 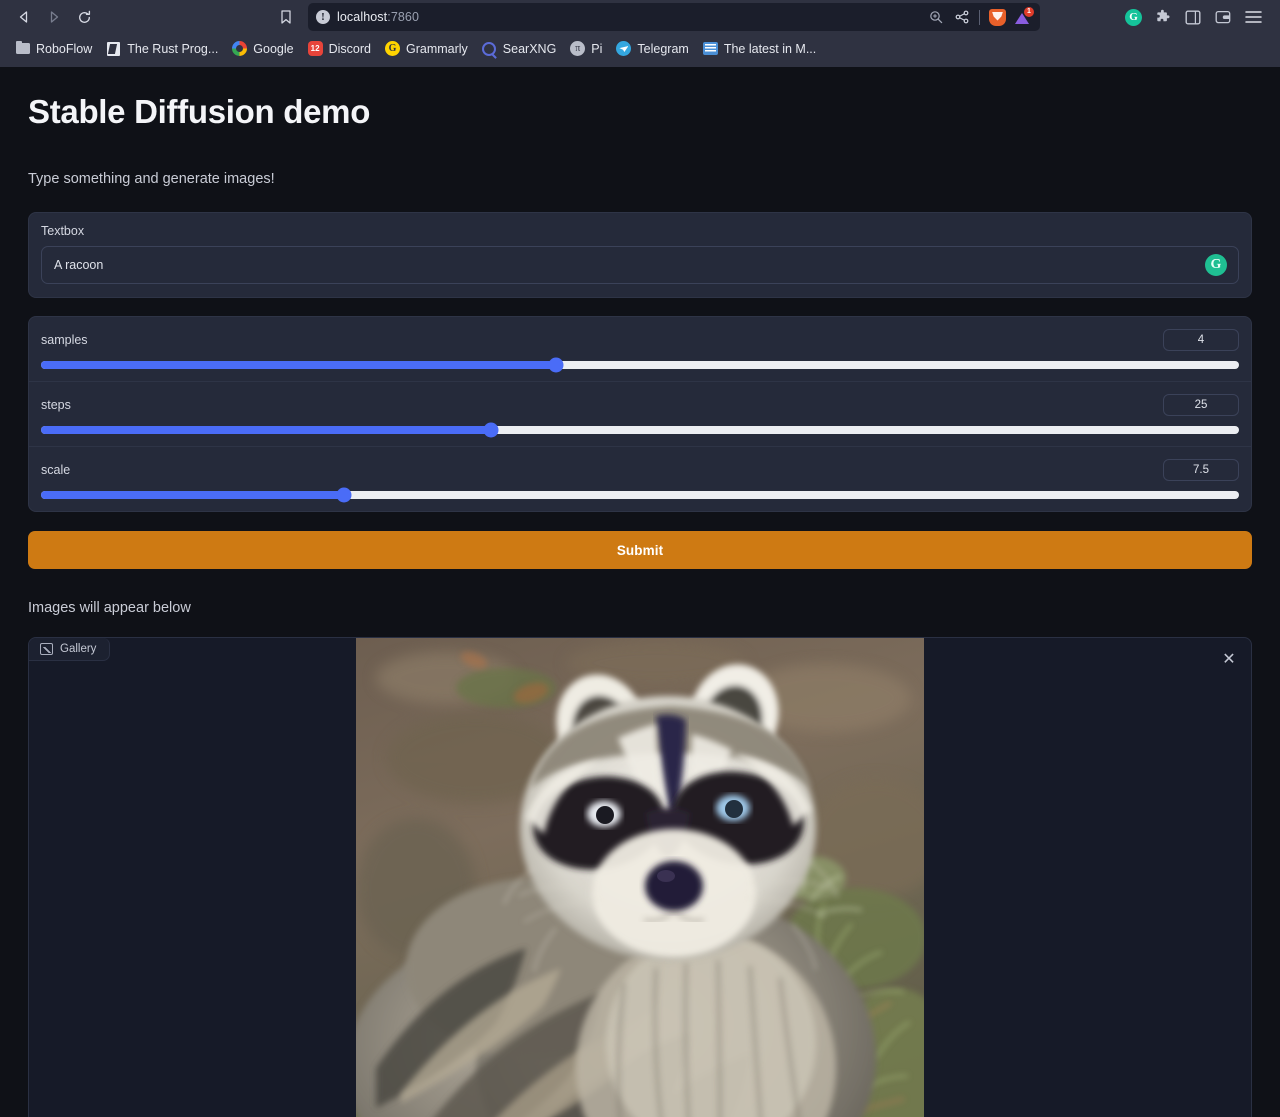 I want to click on forward-button, so click(x=54, y=17).